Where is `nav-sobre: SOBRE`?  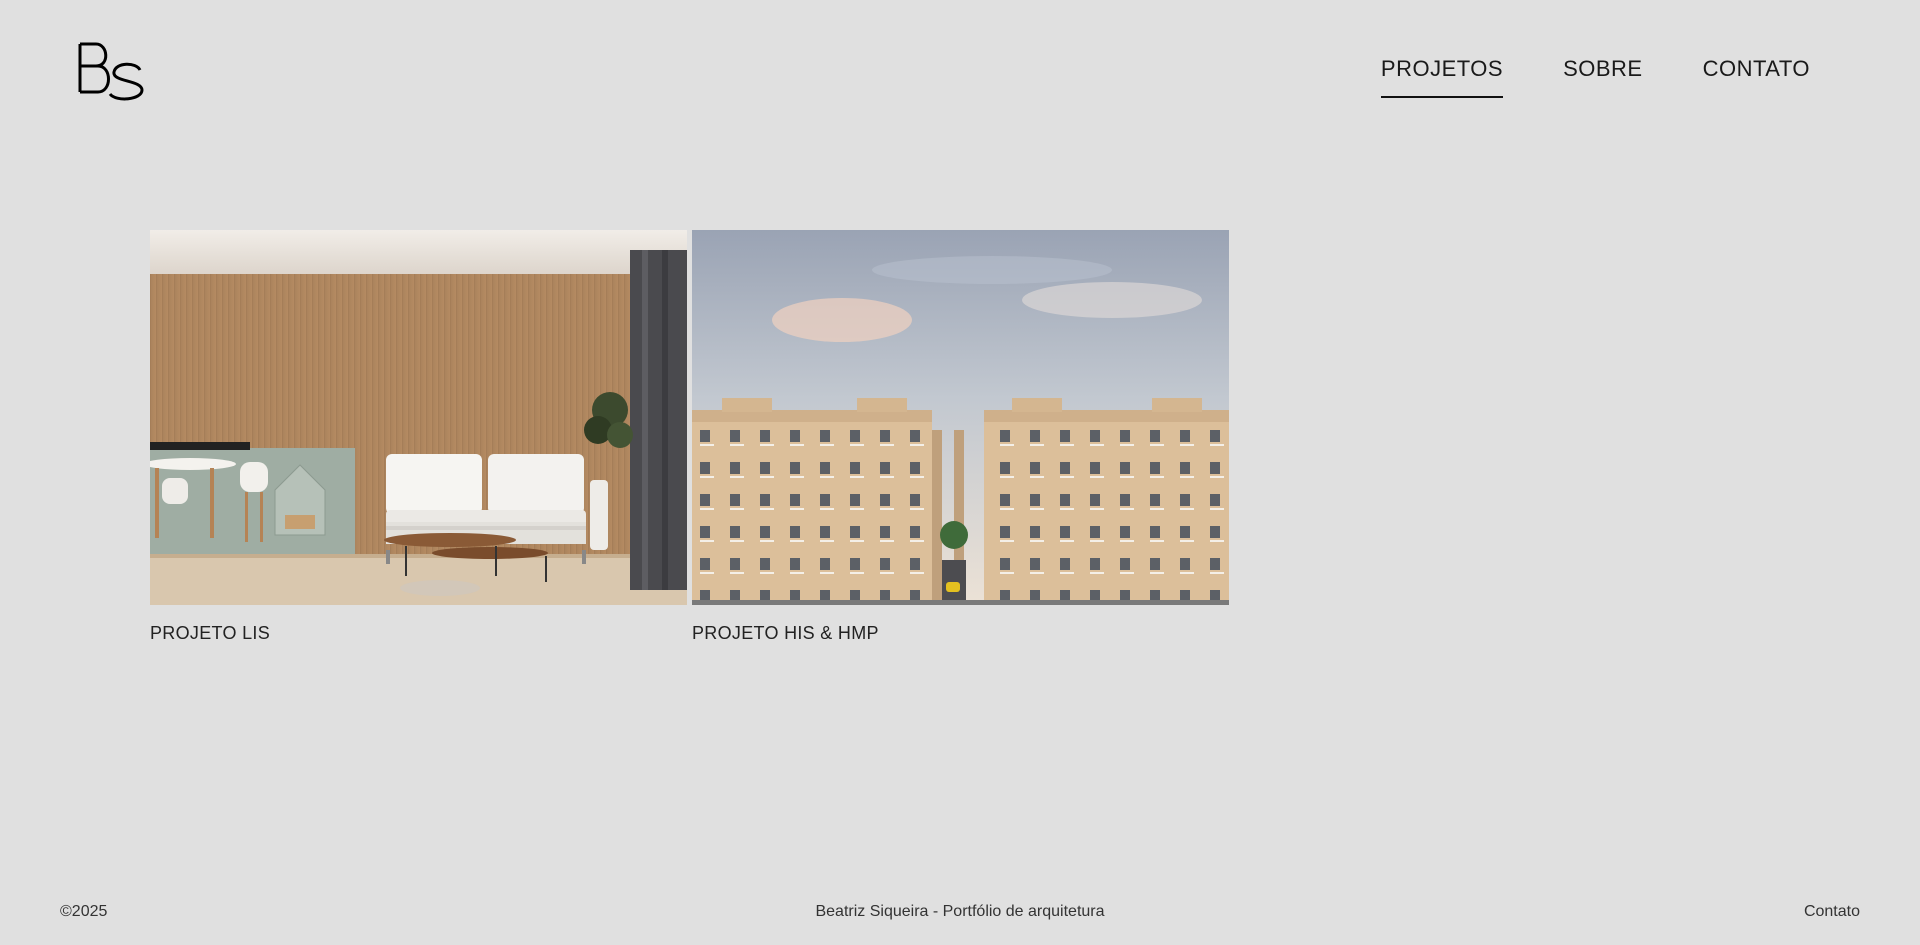
nav-sobre: SOBRE is located at coordinates (1603, 77).